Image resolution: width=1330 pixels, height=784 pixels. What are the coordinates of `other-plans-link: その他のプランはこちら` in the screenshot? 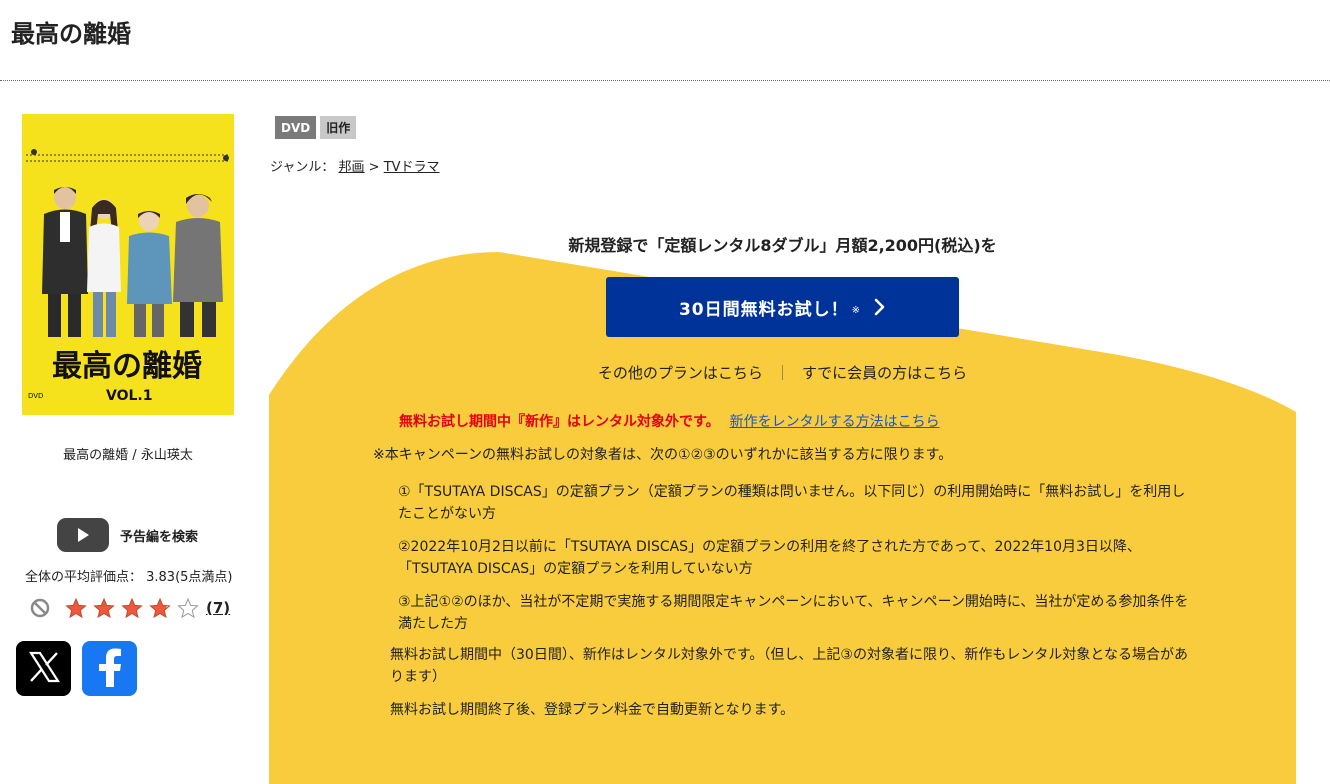 It's located at (680, 373).